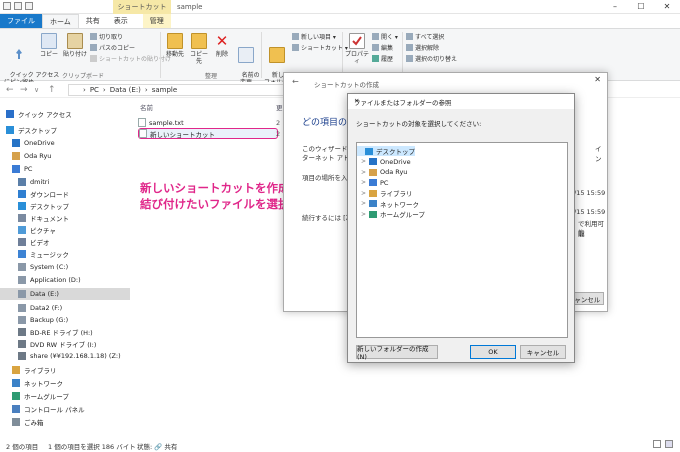  What do you see at coordinates (49, 267) in the screenshot?
I see `sidebar-item-label: System (C:)` at bounding box center [49, 267].